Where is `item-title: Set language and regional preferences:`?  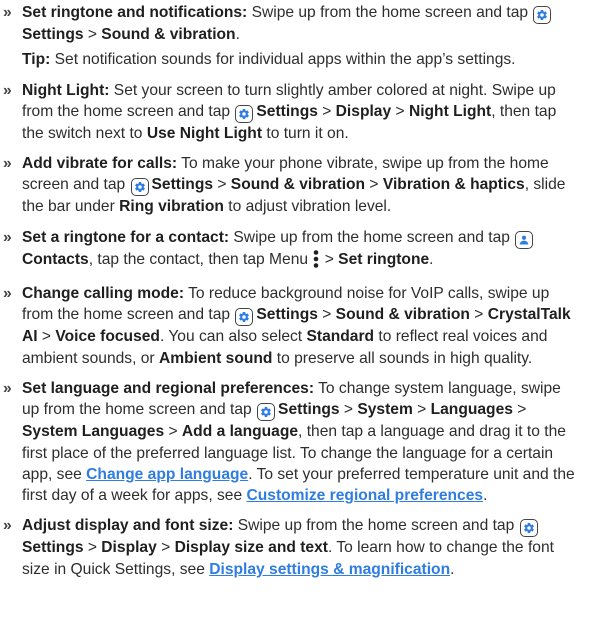 item-title: Set language and regional preferences: is located at coordinates (168, 388).